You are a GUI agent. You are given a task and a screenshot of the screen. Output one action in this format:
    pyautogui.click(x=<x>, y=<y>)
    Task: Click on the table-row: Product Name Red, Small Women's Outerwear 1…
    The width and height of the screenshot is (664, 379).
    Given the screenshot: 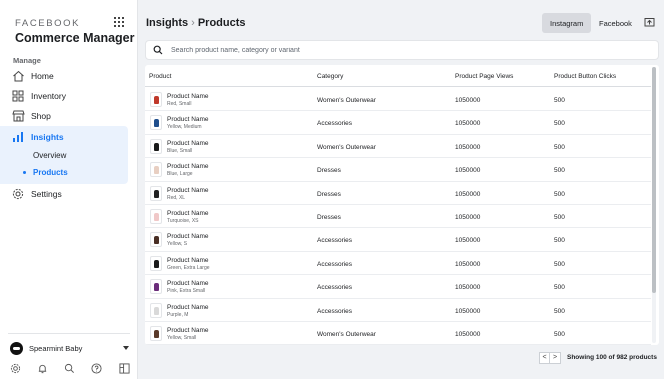 What is the action you would take?
    pyautogui.click(x=398, y=100)
    